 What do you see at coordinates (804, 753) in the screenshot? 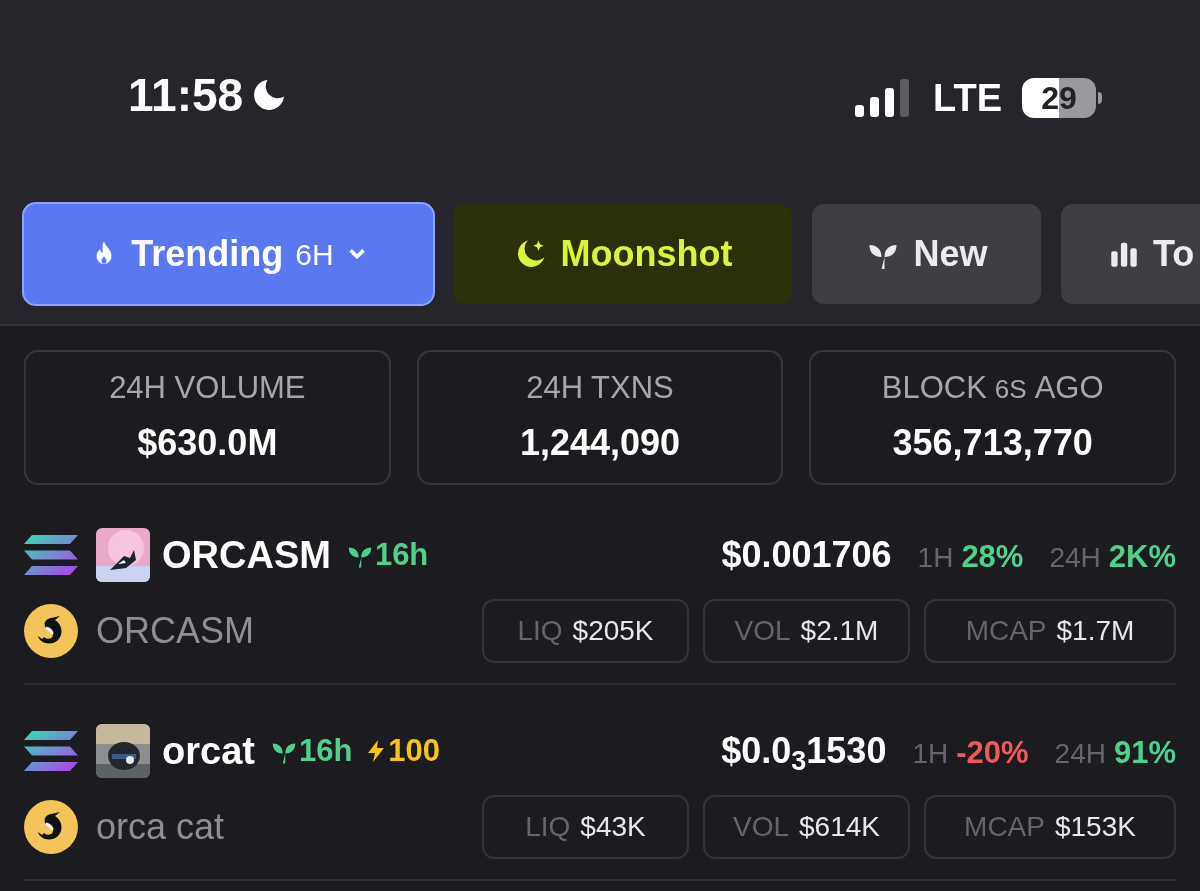
I see `token-price: $0.0$_{3}$1530` at bounding box center [804, 753].